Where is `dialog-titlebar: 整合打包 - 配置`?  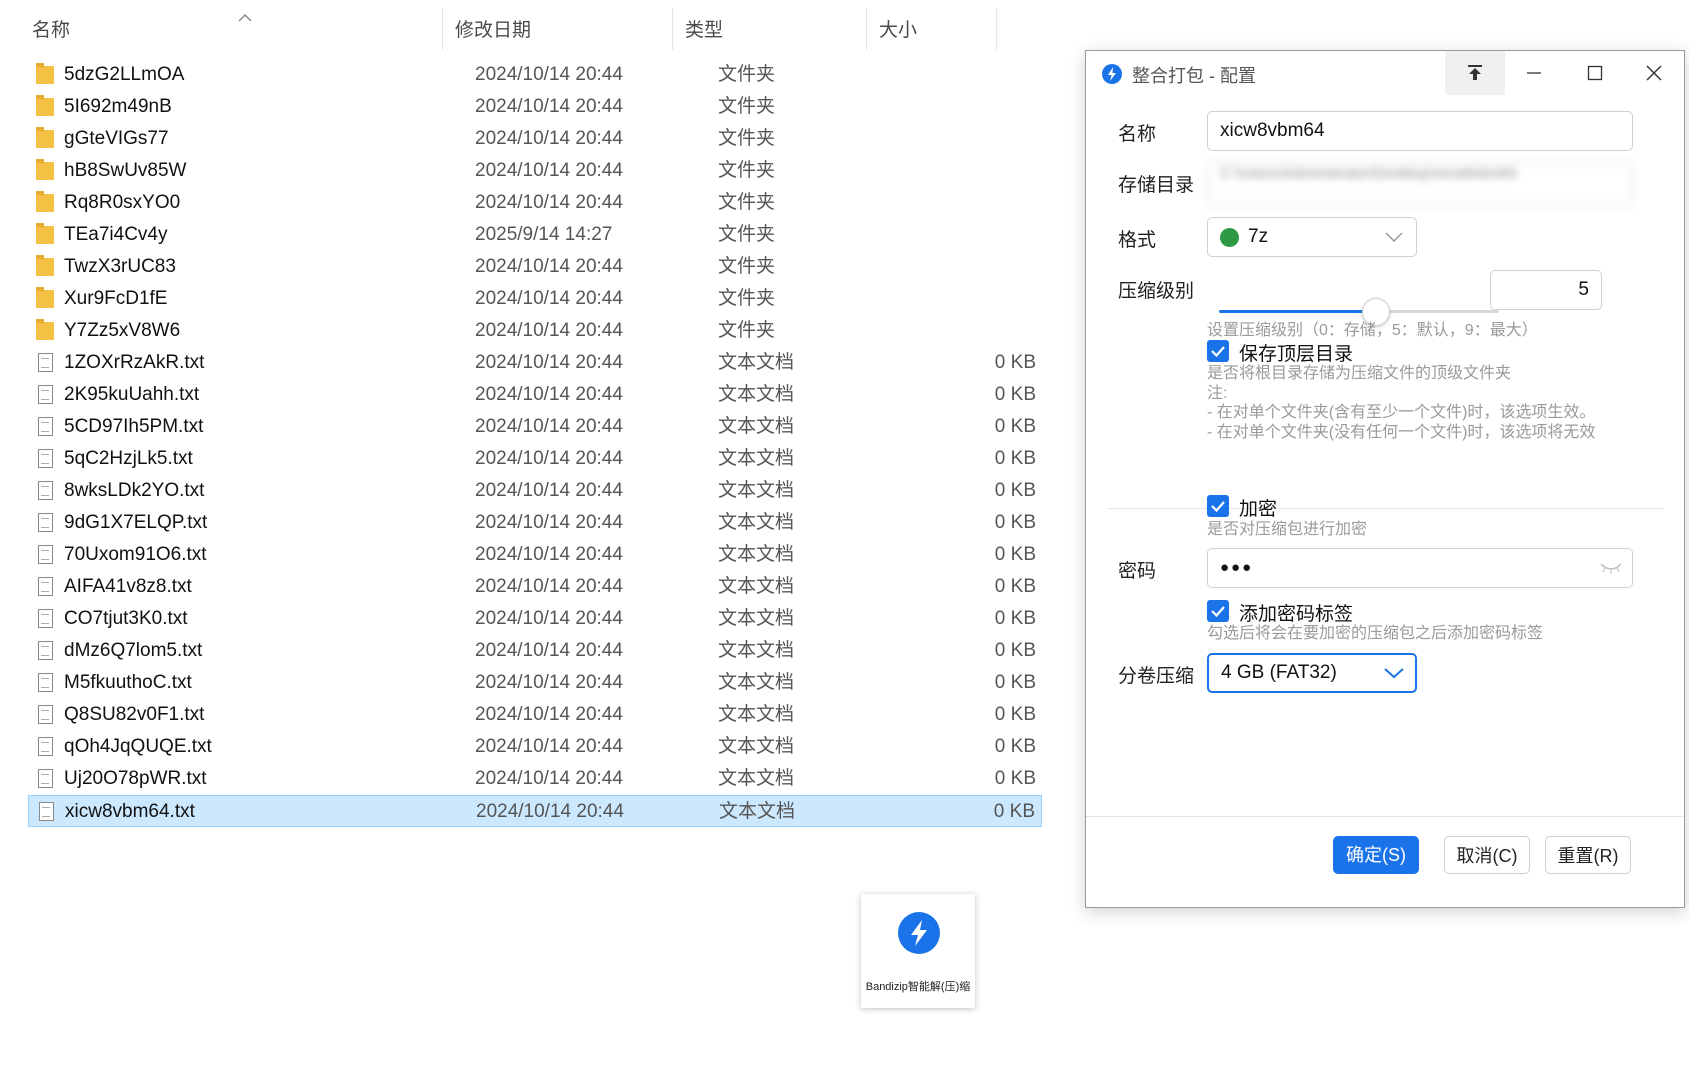 dialog-titlebar: 整合打包 - 配置 is located at coordinates (1385, 73).